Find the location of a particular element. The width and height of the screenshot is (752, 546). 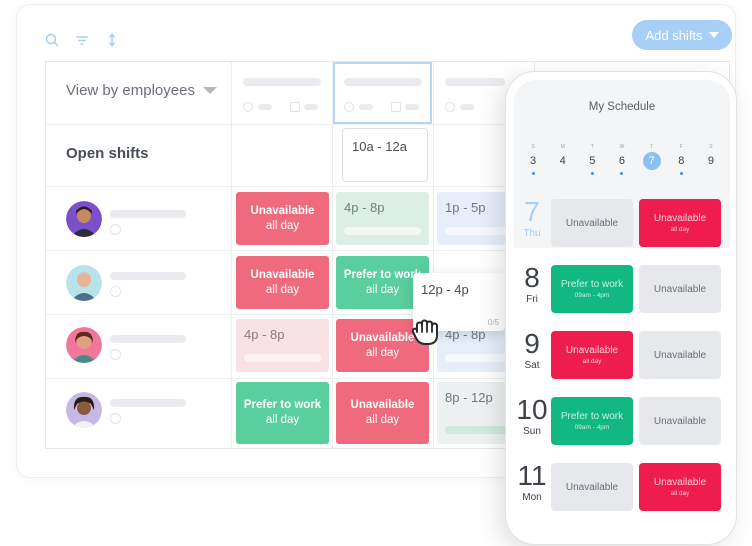

schedule-date: 8 Fri is located at coordinates (532, 281).